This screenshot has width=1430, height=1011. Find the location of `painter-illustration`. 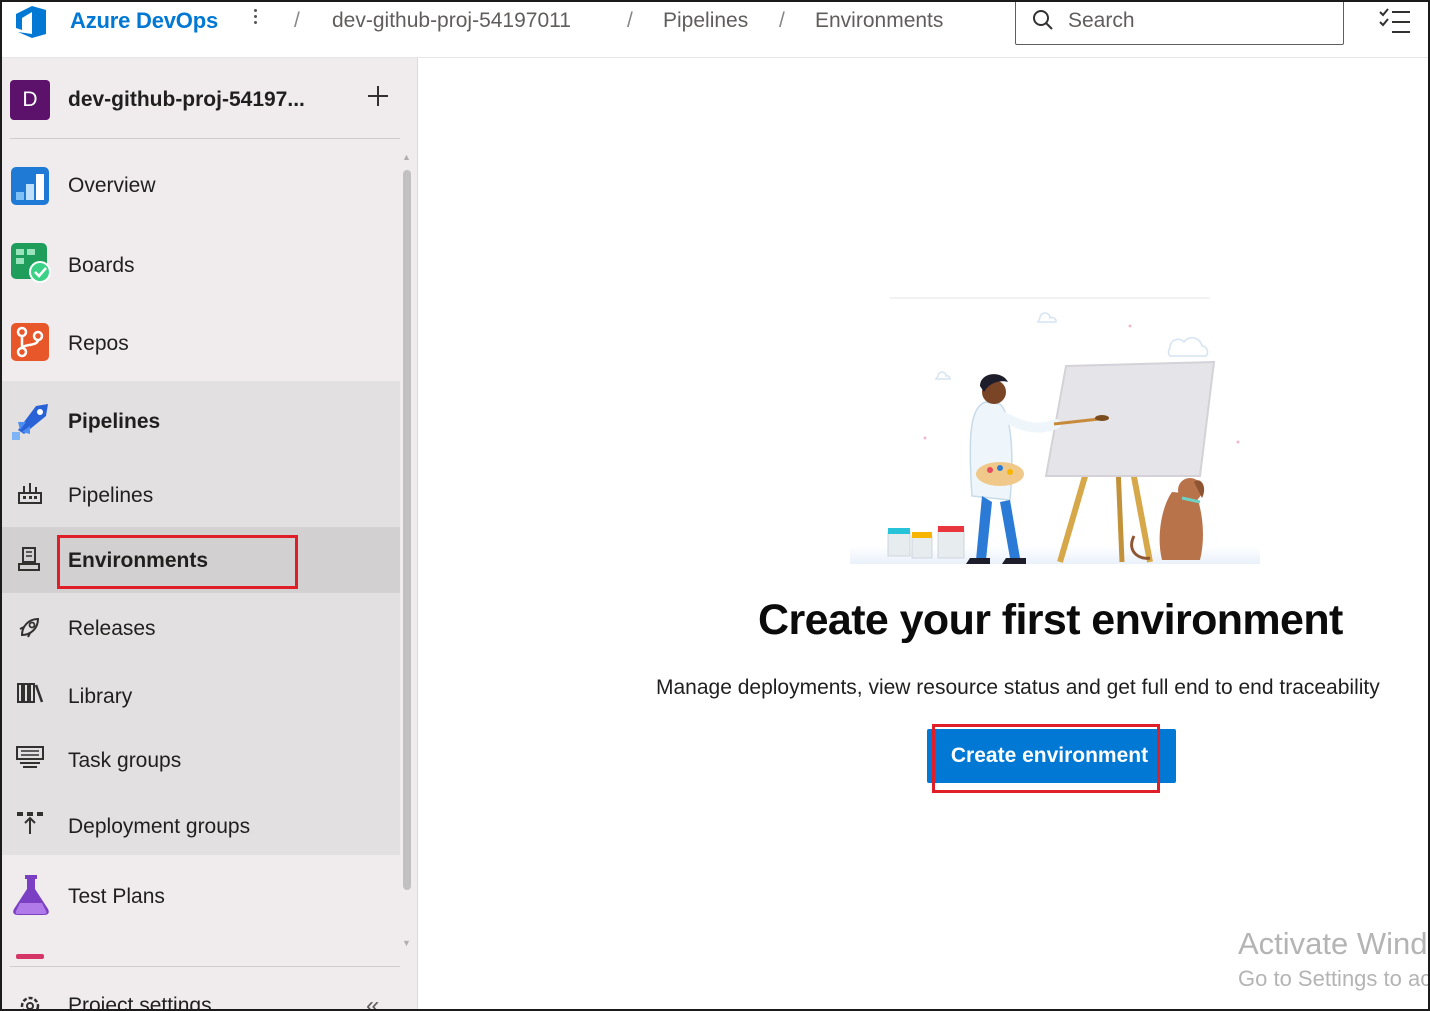

painter-illustration is located at coordinates (1055, 430).